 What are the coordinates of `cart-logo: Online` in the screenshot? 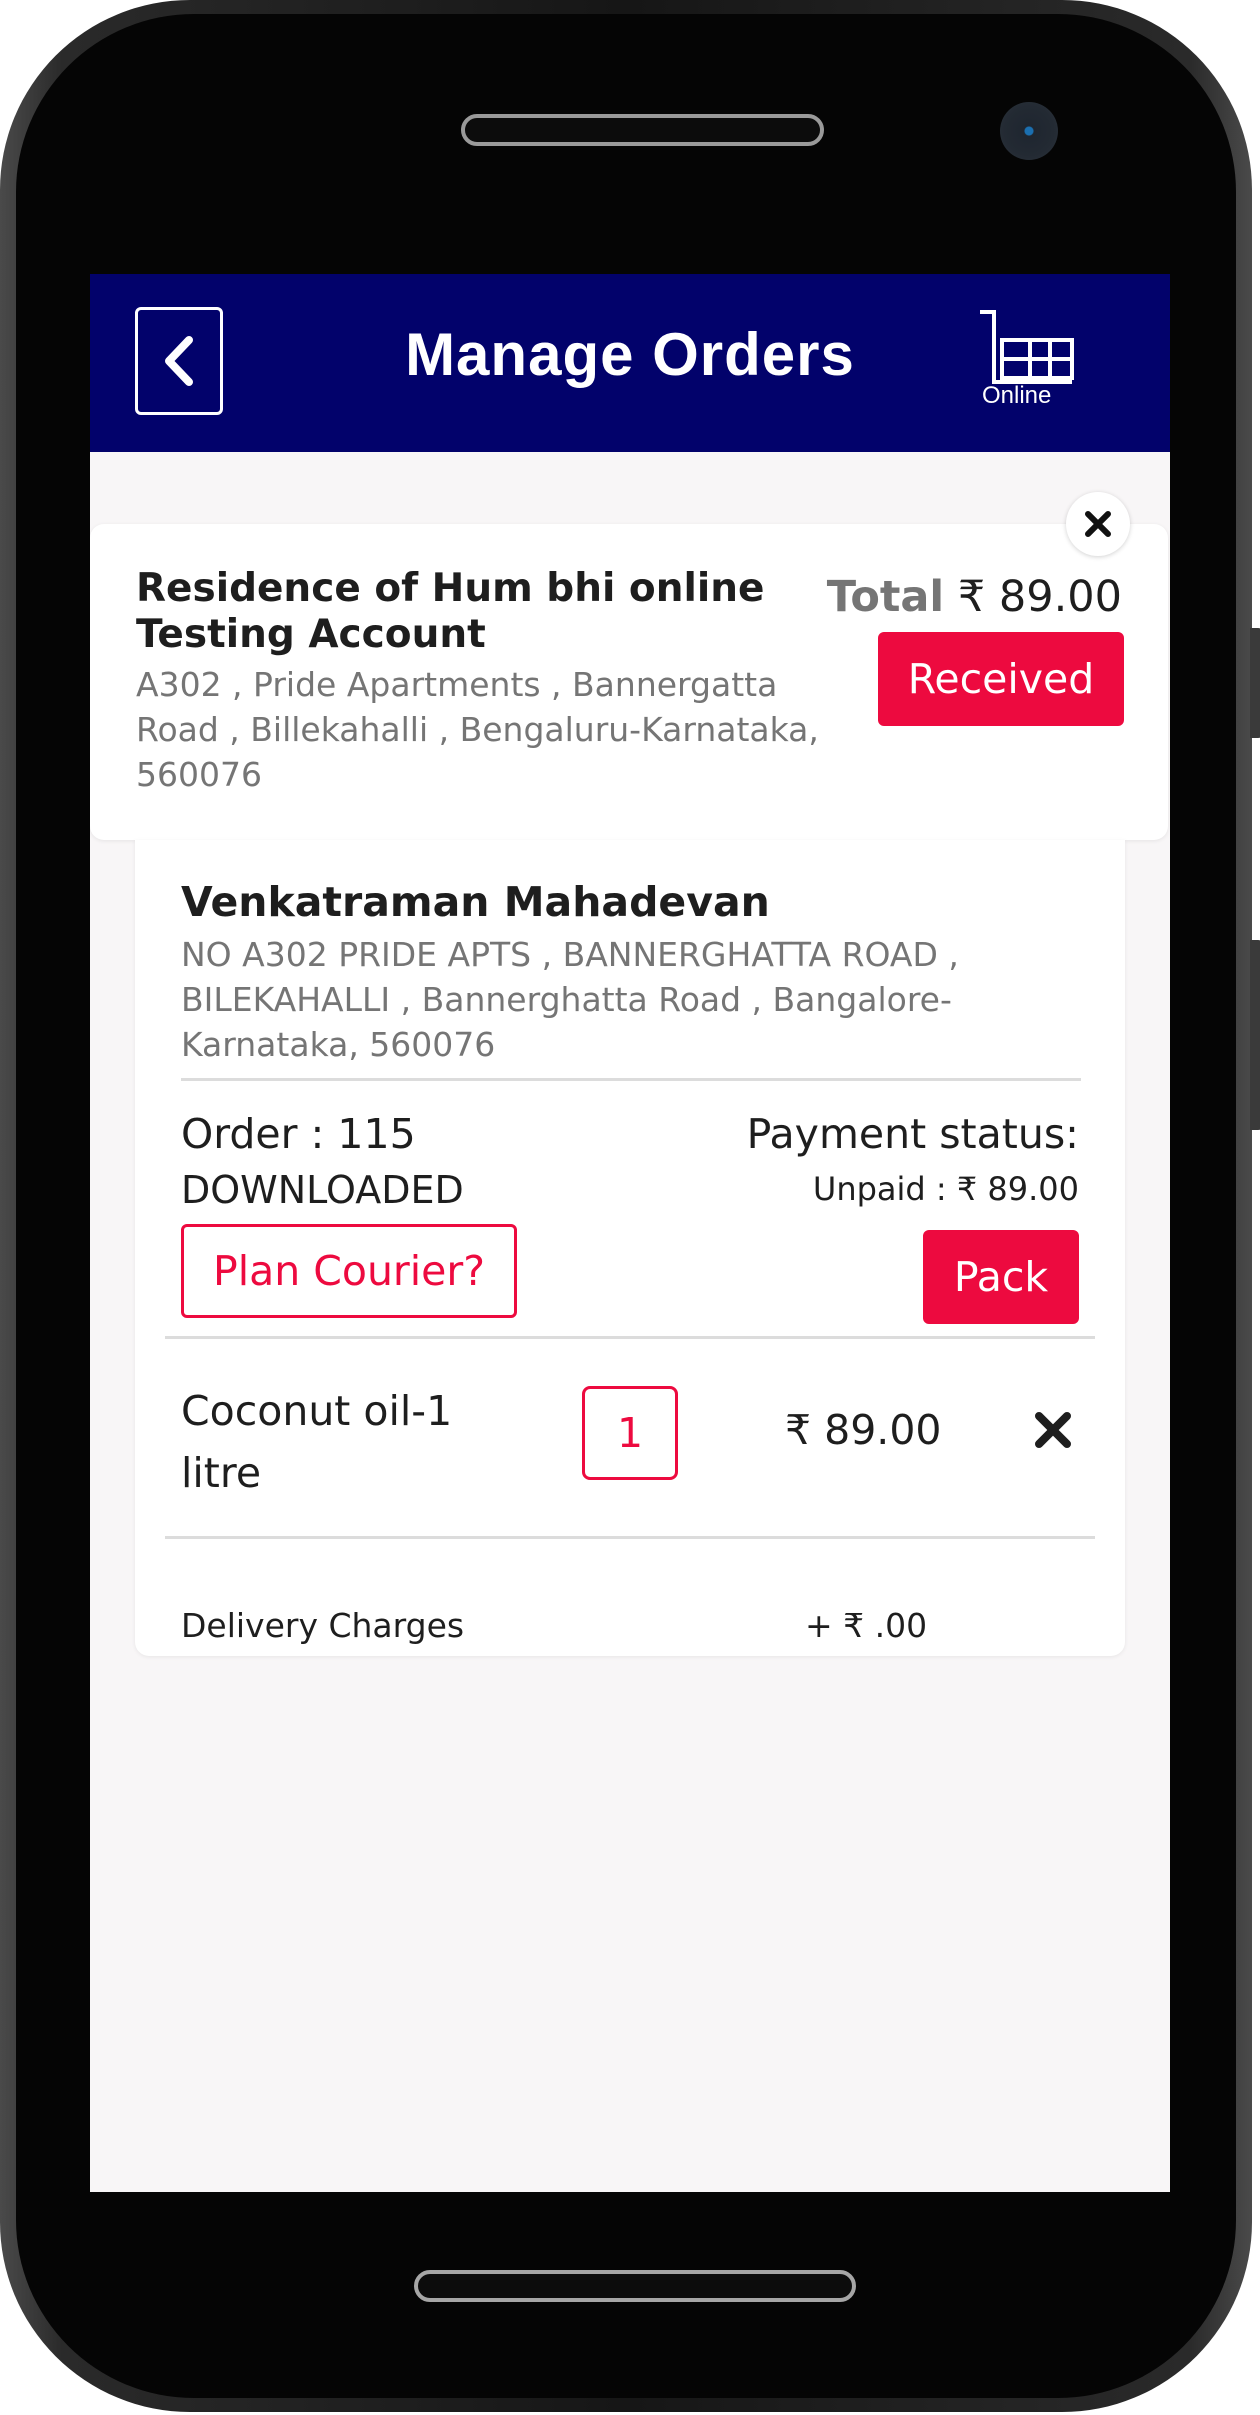 It's located at (1030, 363).